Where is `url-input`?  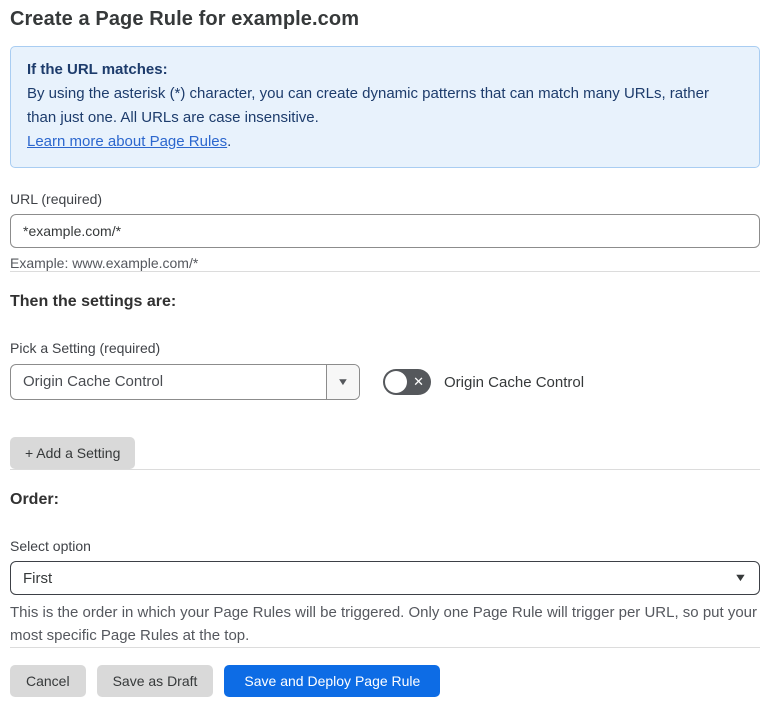
url-input is located at coordinates (385, 231).